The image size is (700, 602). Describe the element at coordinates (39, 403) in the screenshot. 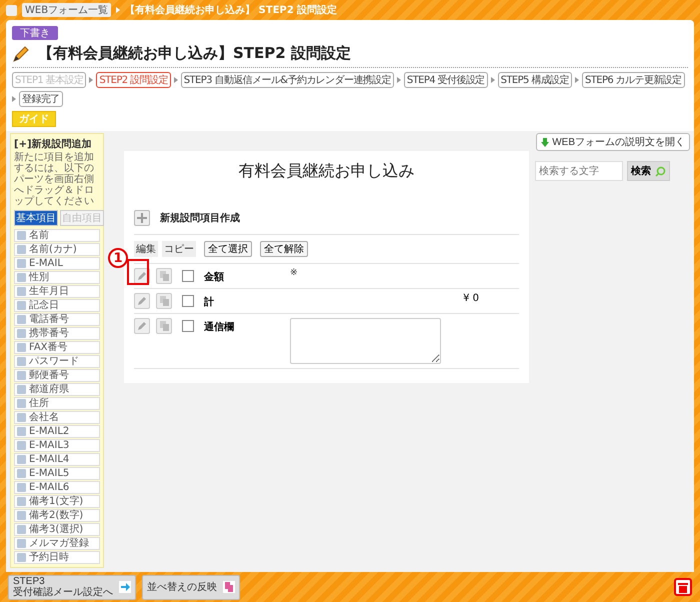

I see `field-part-label: 住所` at that location.